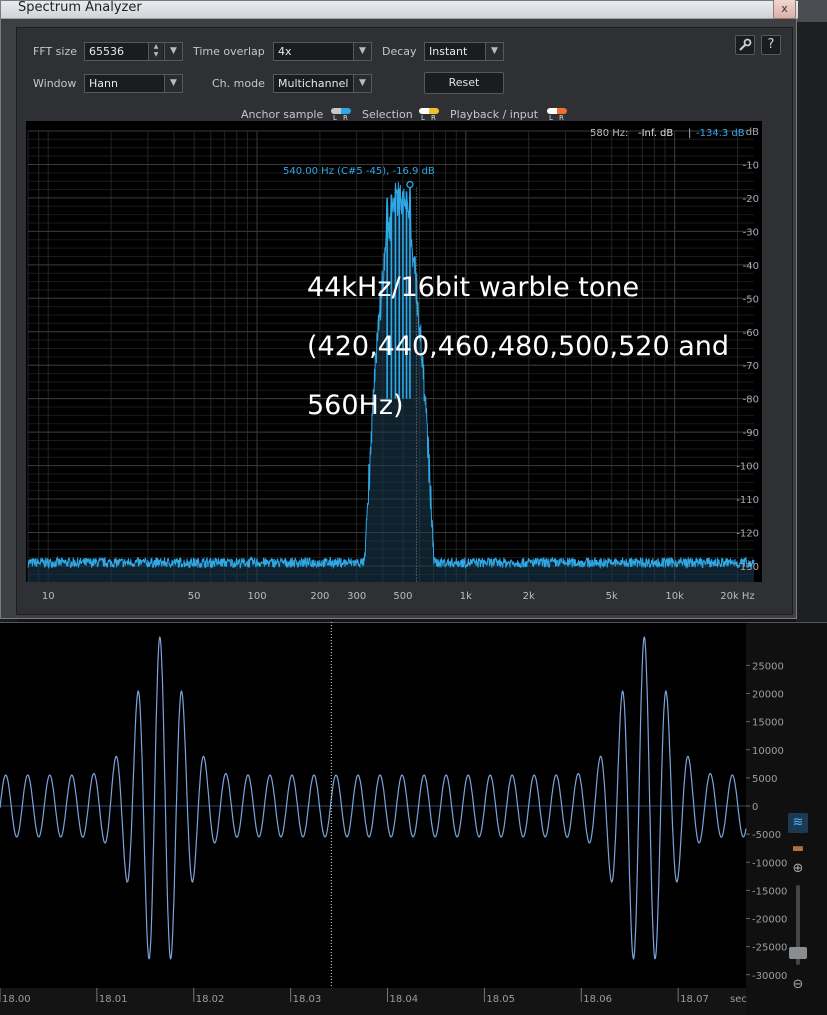 The width and height of the screenshot is (827, 1015). What do you see at coordinates (745, 45) in the screenshot?
I see `wrench-icon` at bounding box center [745, 45].